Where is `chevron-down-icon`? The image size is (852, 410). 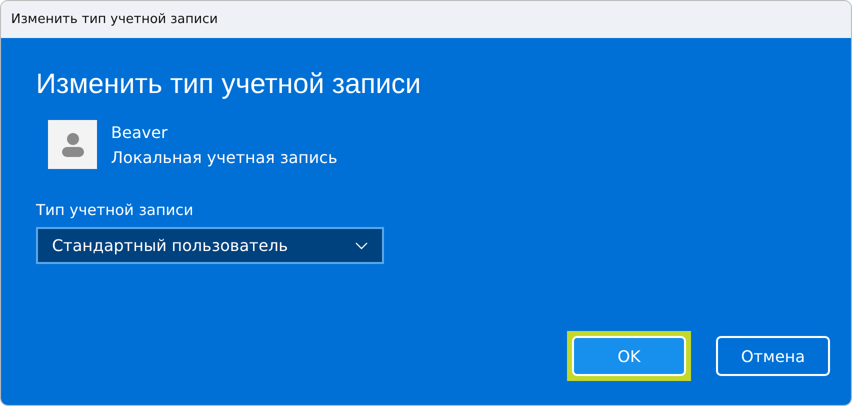 chevron-down-icon is located at coordinates (361, 246).